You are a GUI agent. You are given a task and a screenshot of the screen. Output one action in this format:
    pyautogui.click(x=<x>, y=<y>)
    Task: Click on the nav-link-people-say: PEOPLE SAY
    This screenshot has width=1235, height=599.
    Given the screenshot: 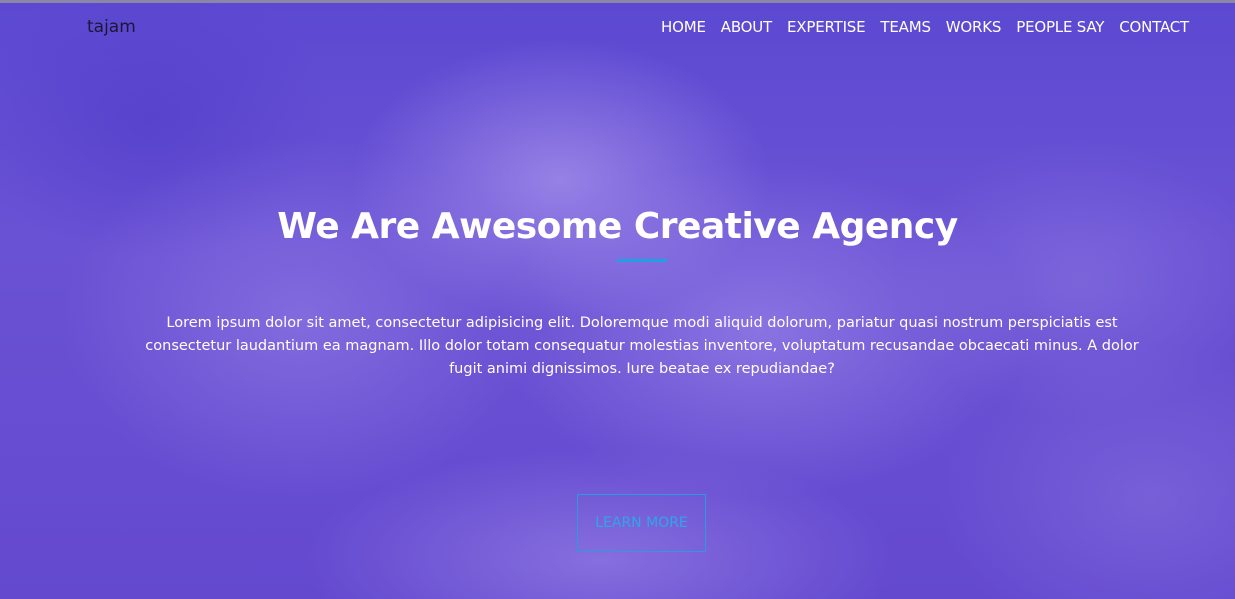 What is the action you would take?
    pyautogui.click(x=1060, y=27)
    